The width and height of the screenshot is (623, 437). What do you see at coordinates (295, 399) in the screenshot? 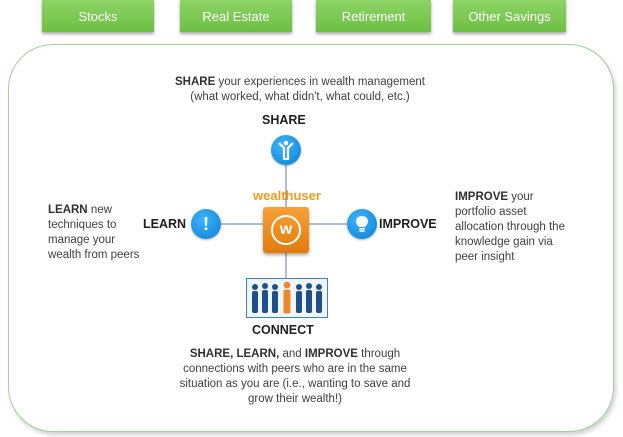
I see `connect-desc-l4: grow their wealth!)` at bounding box center [295, 399].